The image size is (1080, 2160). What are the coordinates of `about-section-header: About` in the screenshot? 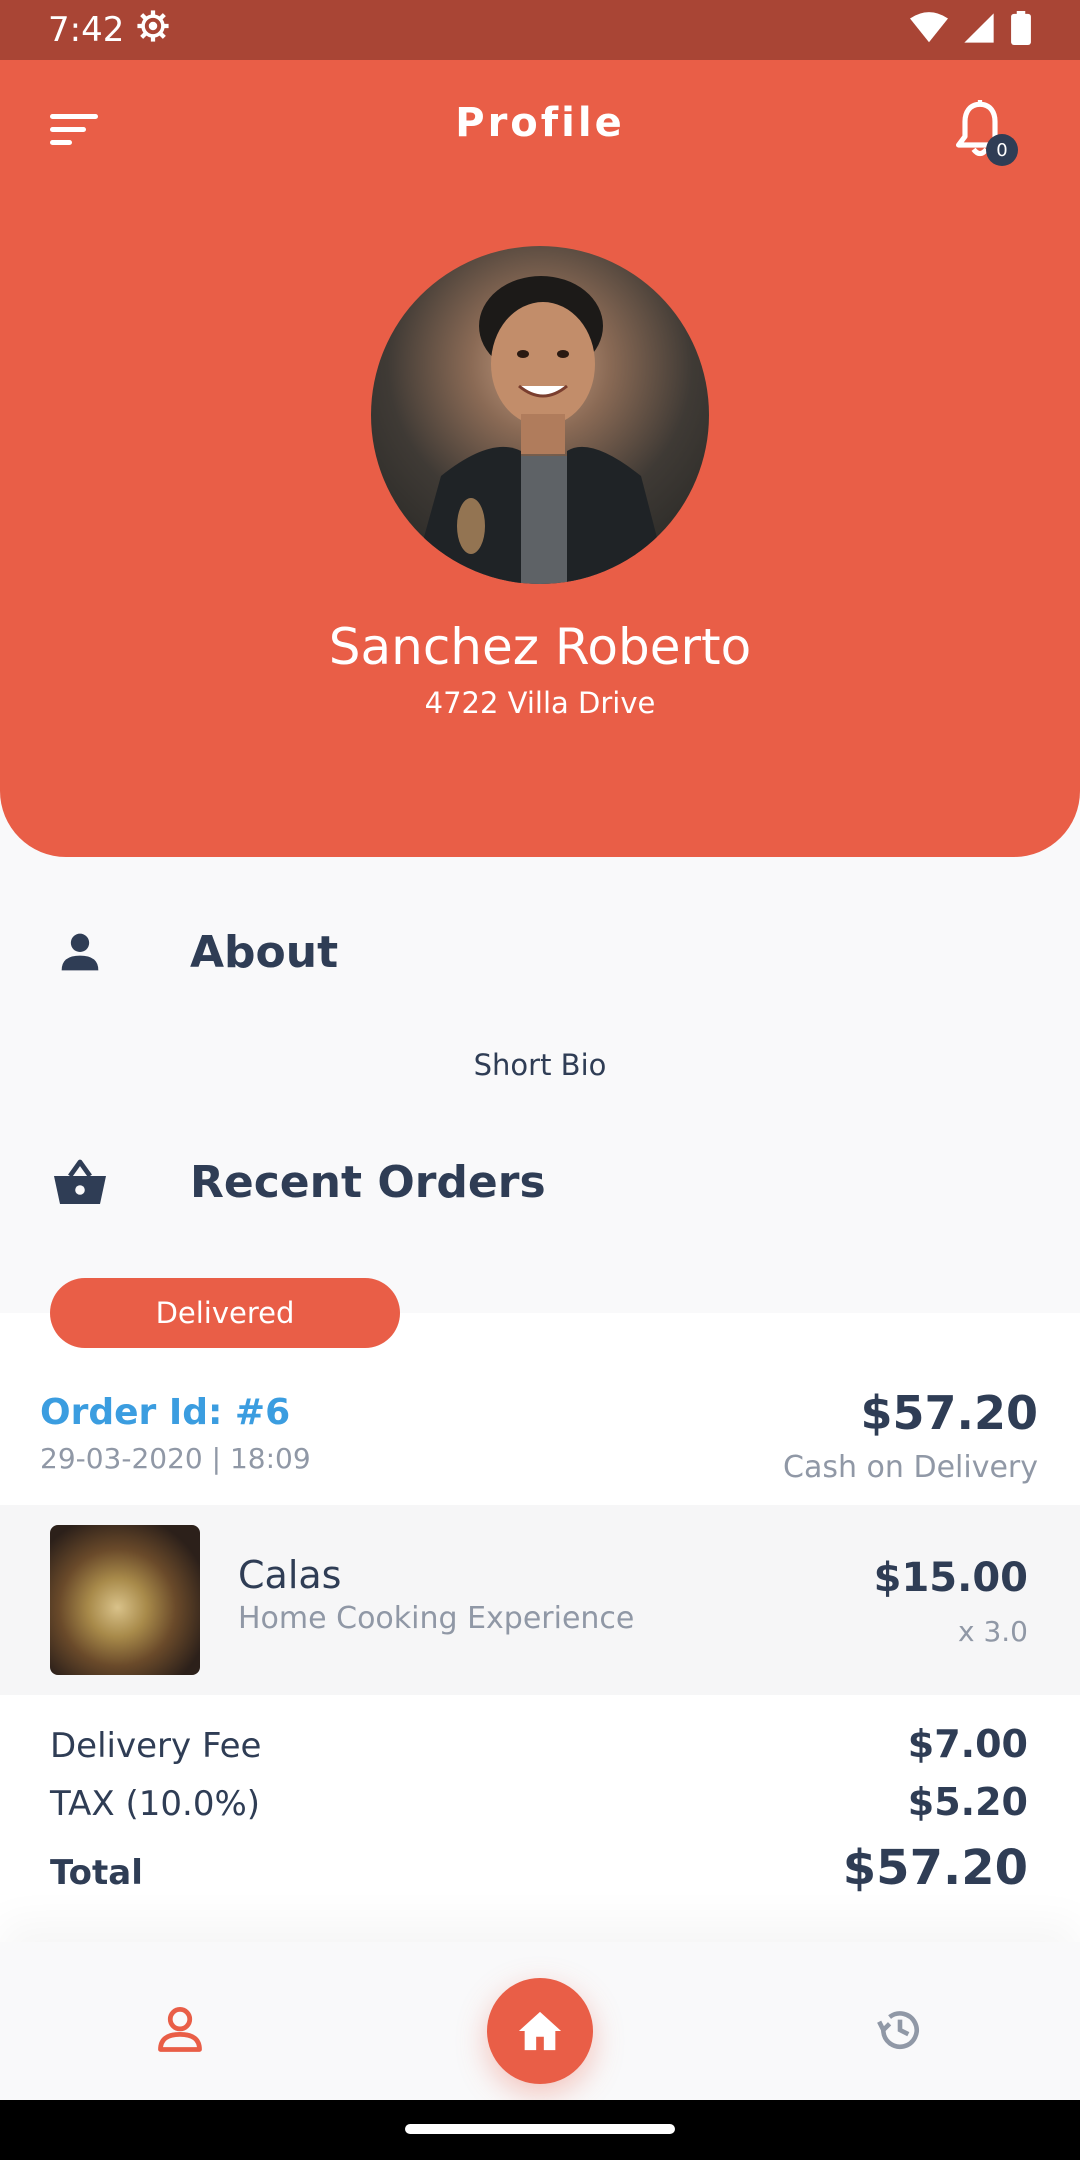 It's located at (540, 952).